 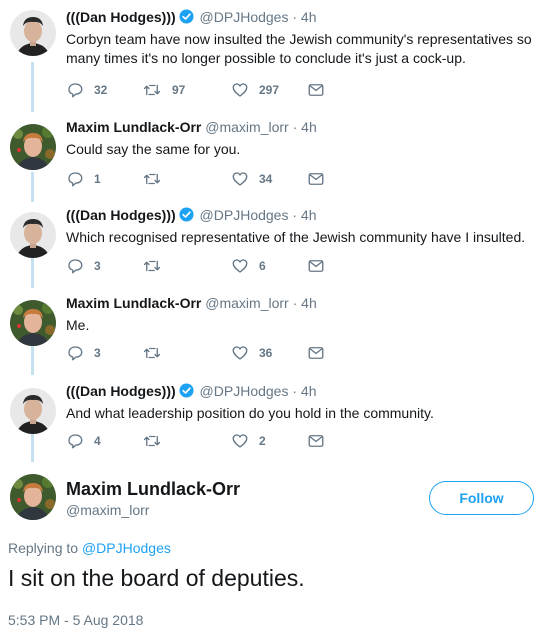 What do you see at coordinates (262, 441) in the screenshot?
I see `like-count: 2` at bounding box center [262, 441].